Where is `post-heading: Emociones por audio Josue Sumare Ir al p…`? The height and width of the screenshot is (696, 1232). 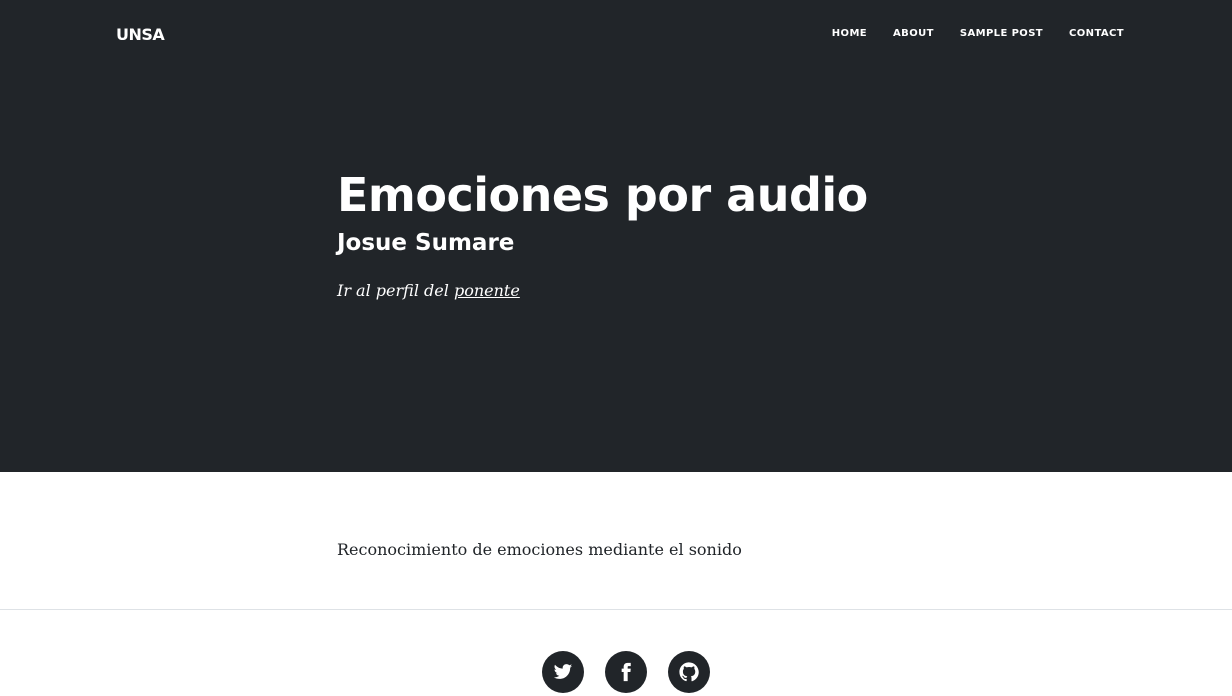 post-heading: Emociones por audio Josue Sumare Ir al p… is located at coordinates (637, 234).